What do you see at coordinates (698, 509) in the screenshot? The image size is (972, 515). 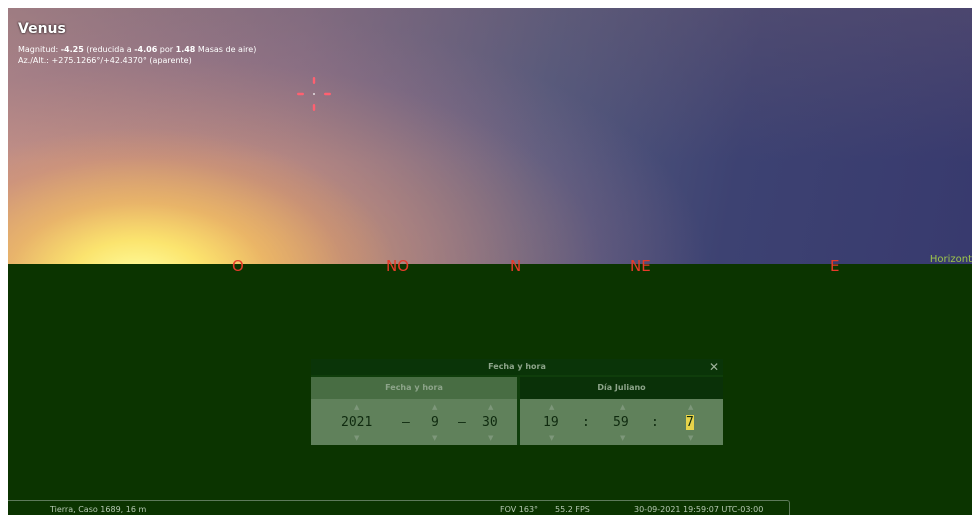 I see `datetime-status: 30-09-2021 19:59:07 UTC-03:00` at bounding box center [698, 509].